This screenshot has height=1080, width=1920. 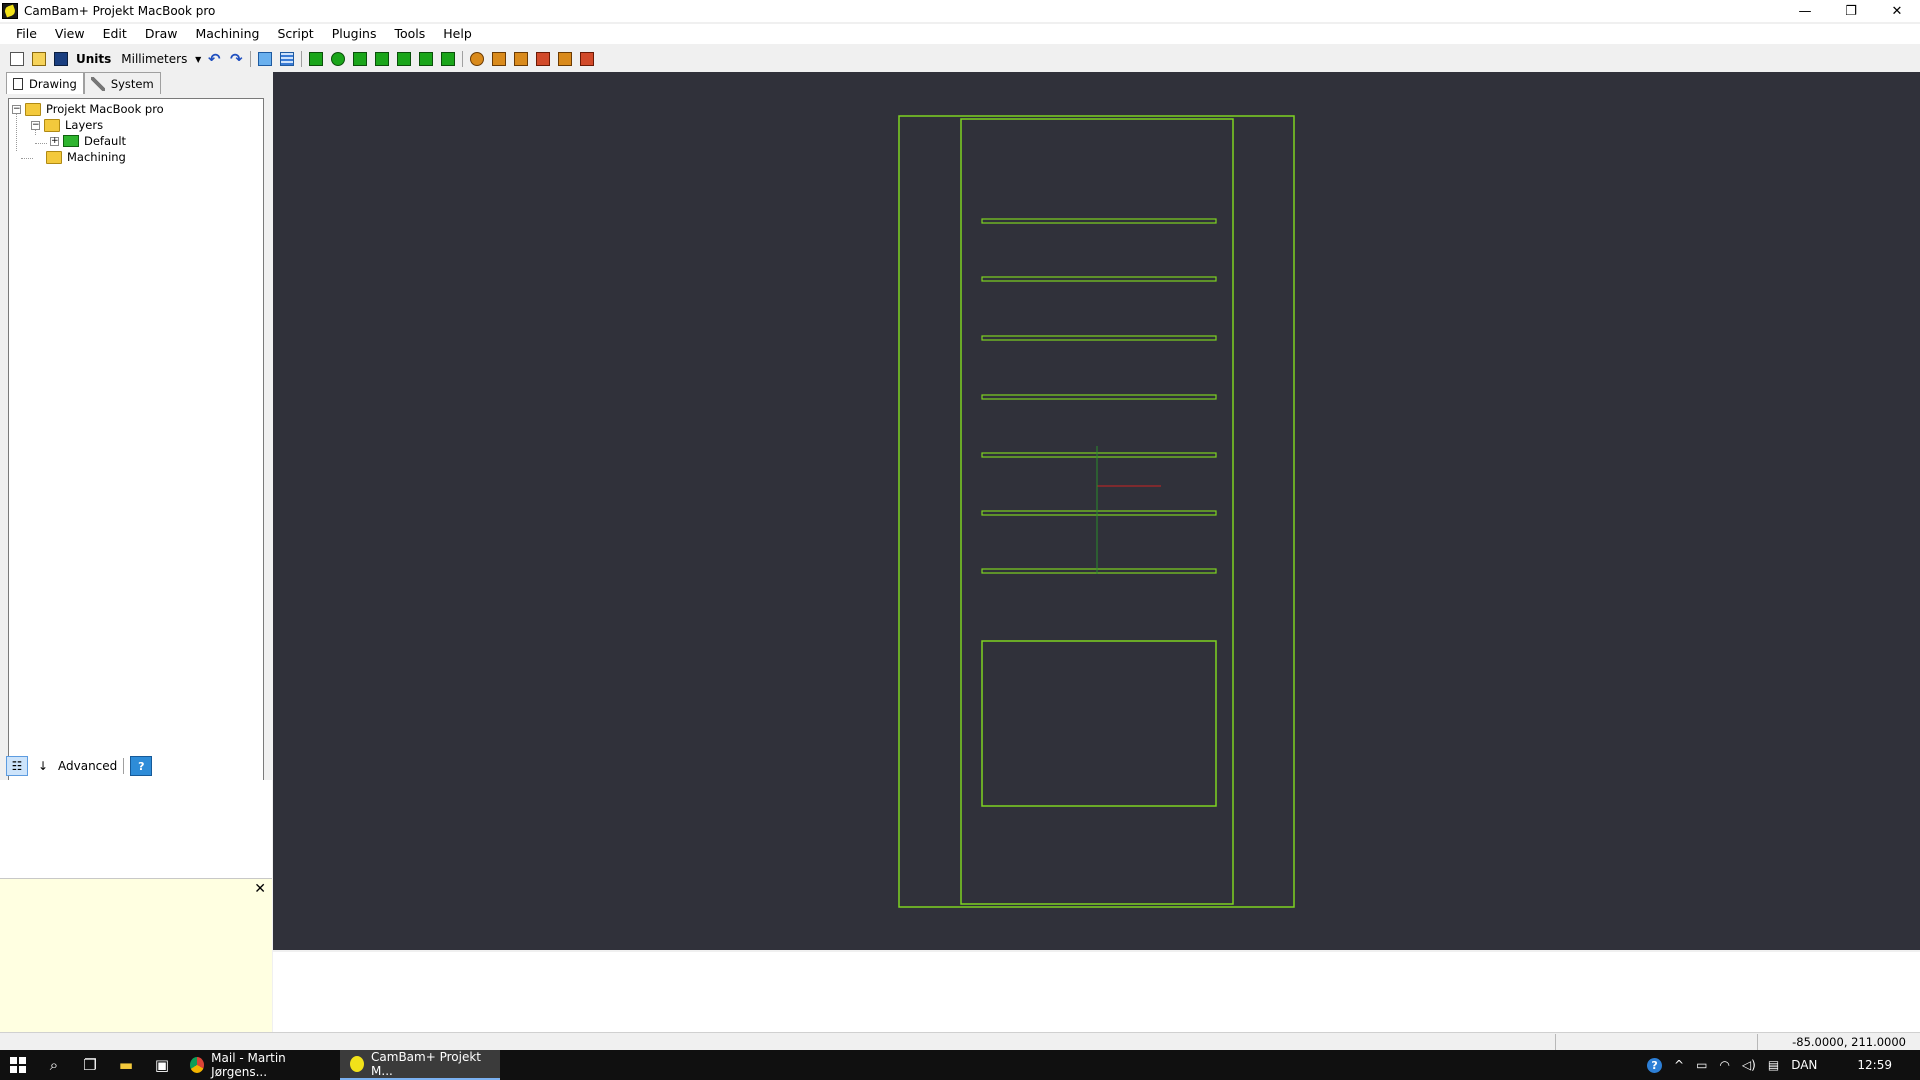 I want to click on system-tray: ? ^ ▭ ◠ ◁) ▤ DAN 12:59, so click(x=1780, y=1065).